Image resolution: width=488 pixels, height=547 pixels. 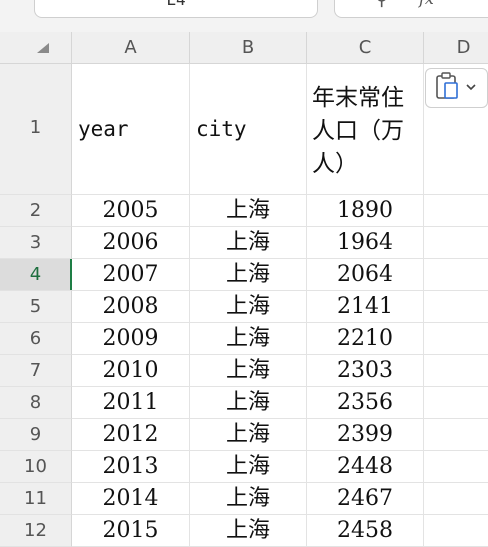 I want to click on cell-d2, so click(x=456, y=211).